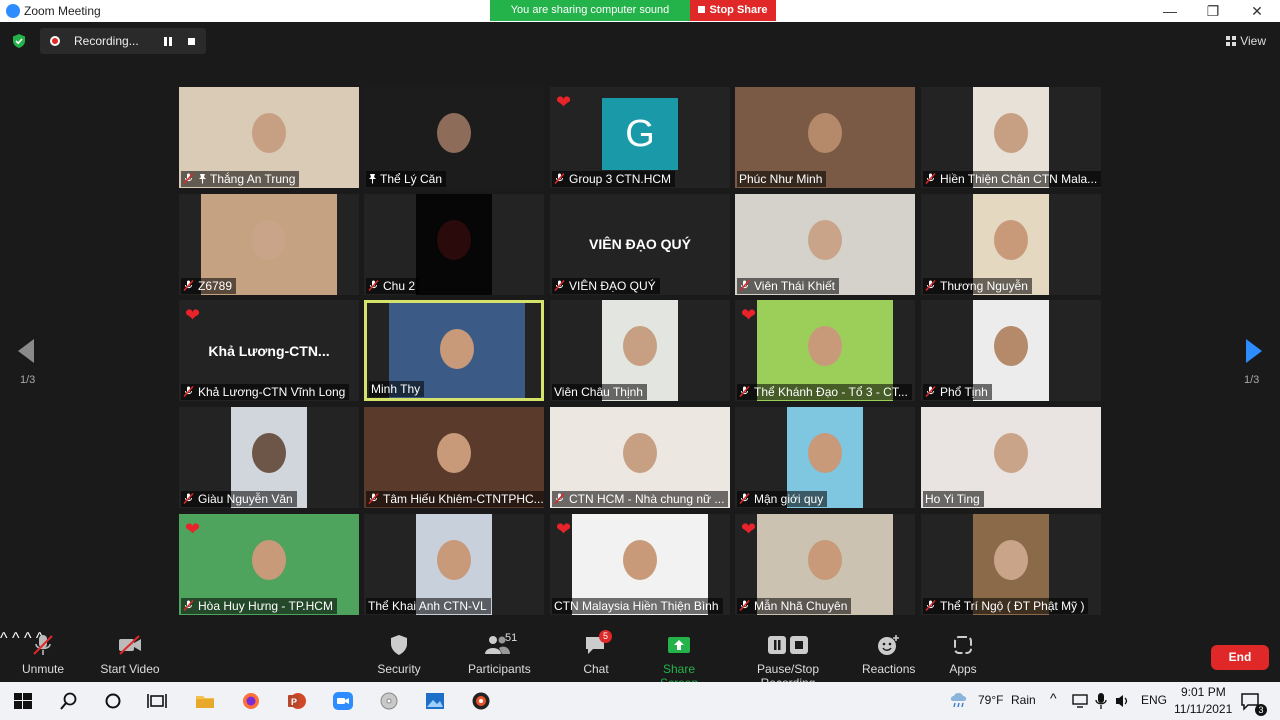 This screenshot has width=1280, height=720. What do you see at coordinates (168, 41) in the screenshot?
I see `pause-recording-icon` at bounding box center [168, 41].